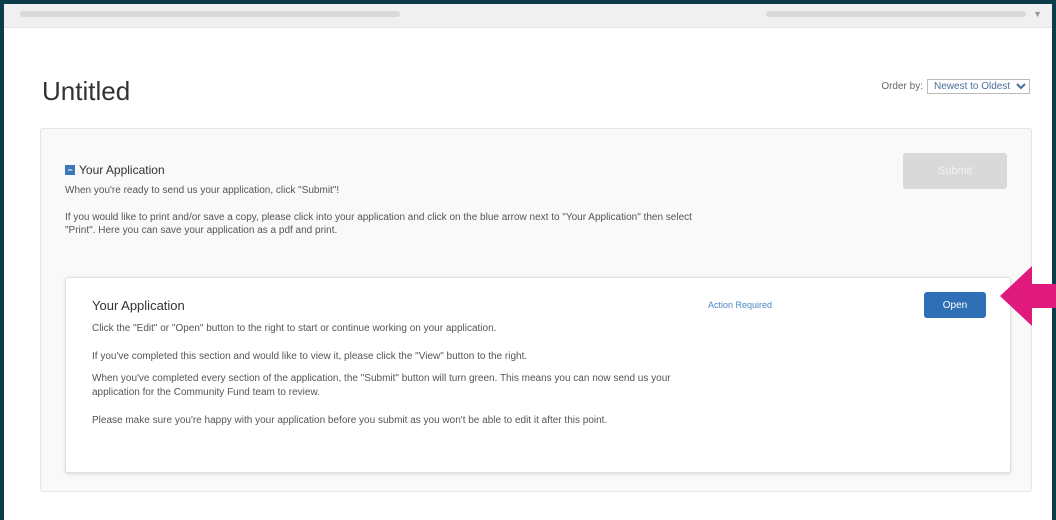 The image size is (1056, 520). What do you see at coordinates (902, 86) in the screenshot?
I see `order-by-label: Order by:` at bounding box center [902, 86].